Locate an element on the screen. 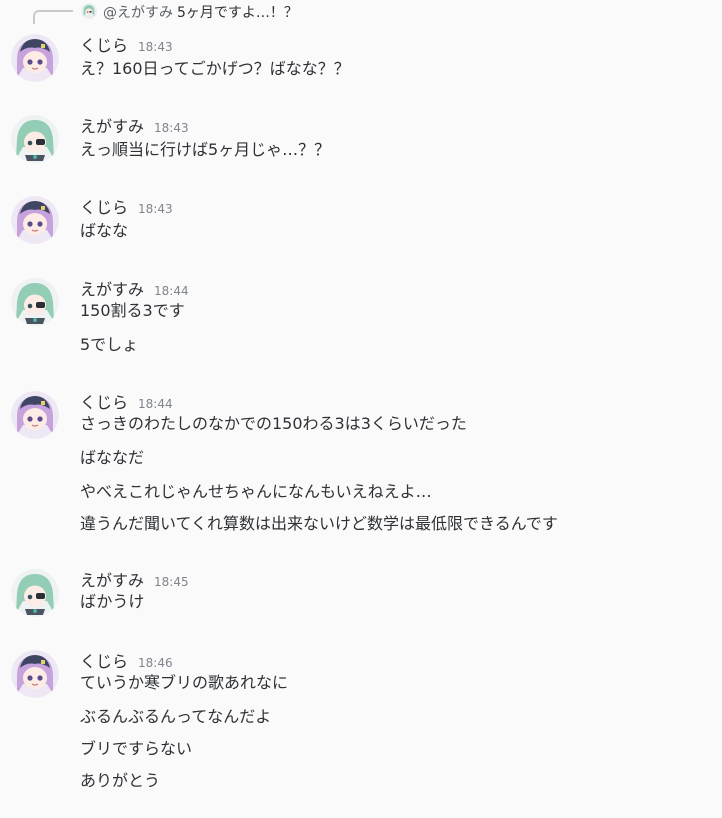 The height and width of the screenshot is (818, 722). message-group: えがすみ 18:44 150割る3です 5でしょ is located at coordinates (361, 318).